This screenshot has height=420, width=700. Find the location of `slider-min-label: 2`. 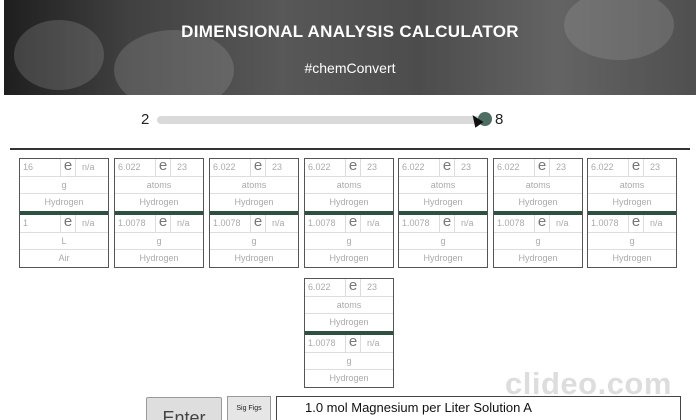

slider-min-label: 2 is located at coordinates (145, 119).